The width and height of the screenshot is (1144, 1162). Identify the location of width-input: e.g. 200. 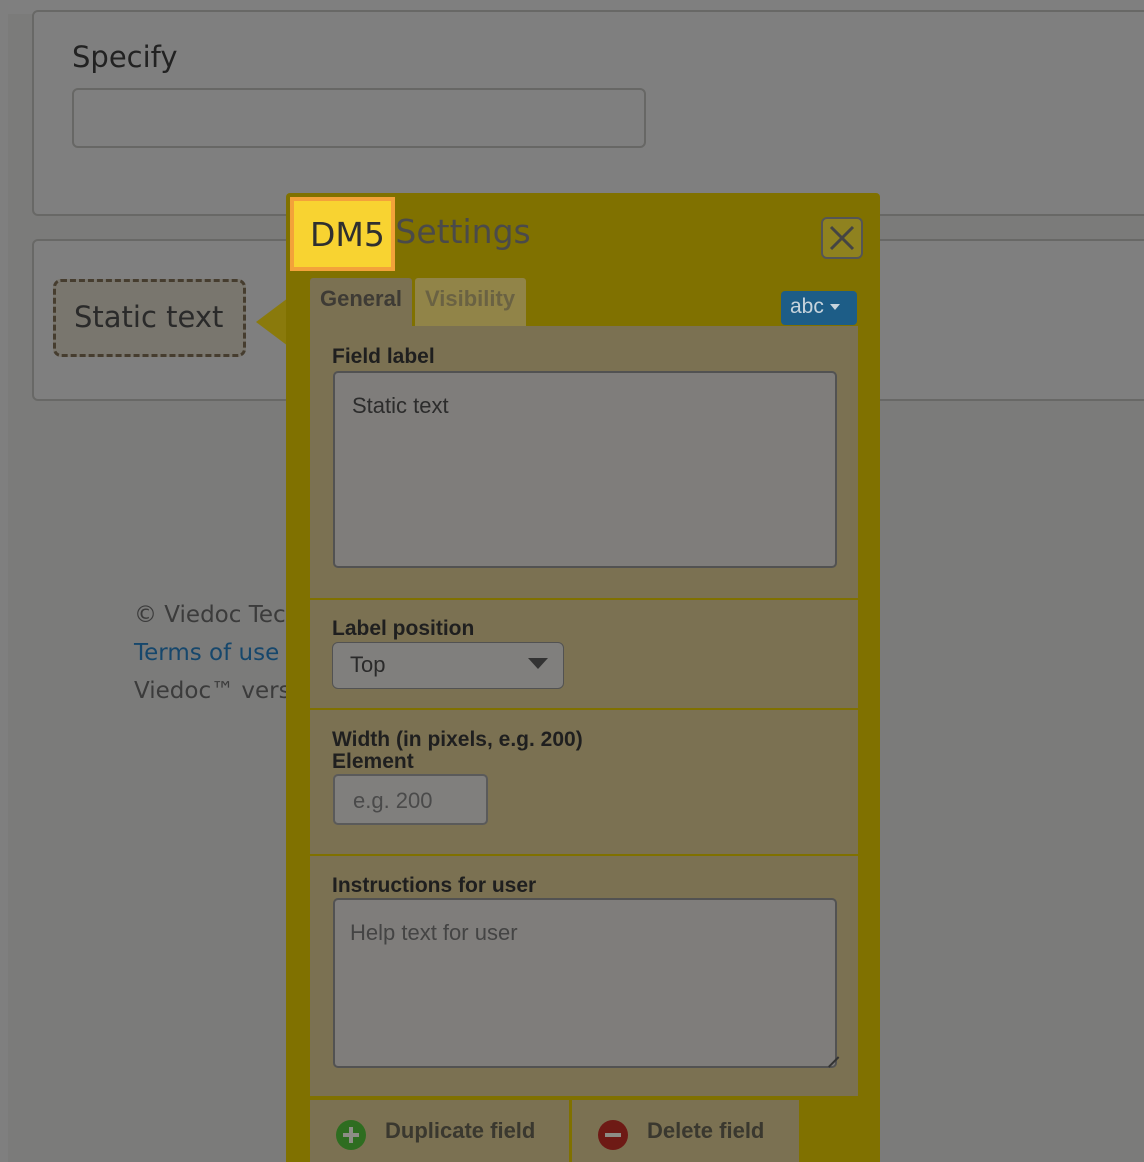
(410, 799).